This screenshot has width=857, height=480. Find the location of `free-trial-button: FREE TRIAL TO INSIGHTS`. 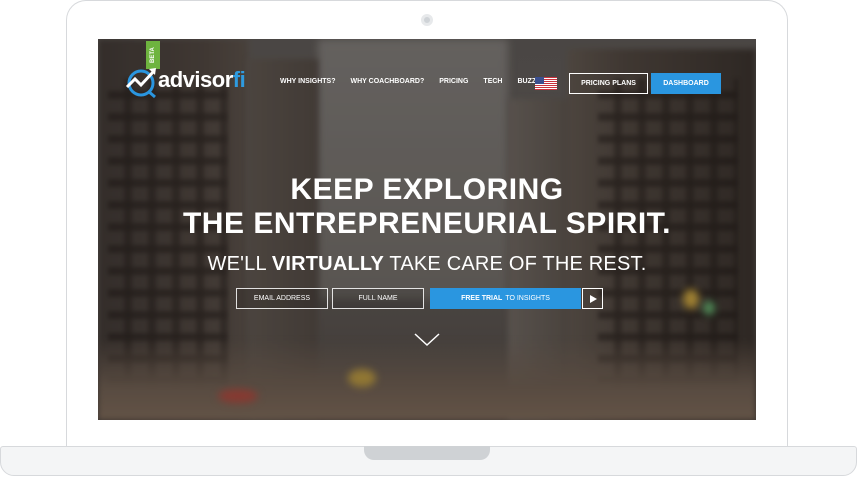

free-trial-button: FREE TRIAL TO INSIGHTS is located at coordinates (505, 298).